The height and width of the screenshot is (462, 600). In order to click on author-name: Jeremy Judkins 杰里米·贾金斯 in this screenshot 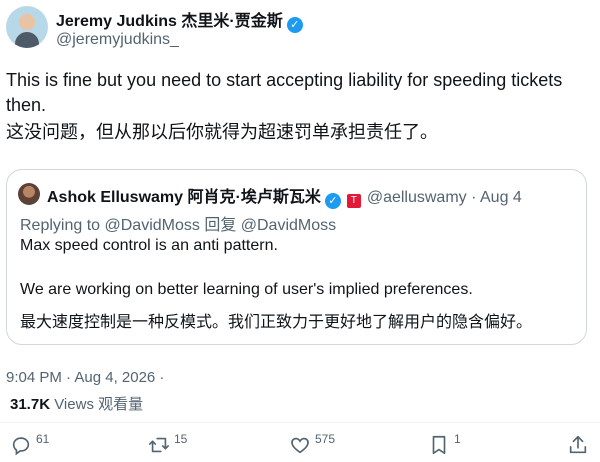, I will do `click(169, 21)`.